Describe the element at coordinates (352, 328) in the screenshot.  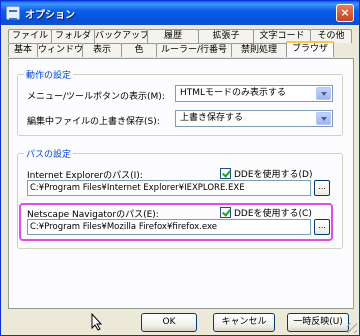
I see `resize-grip-icon` at that location.